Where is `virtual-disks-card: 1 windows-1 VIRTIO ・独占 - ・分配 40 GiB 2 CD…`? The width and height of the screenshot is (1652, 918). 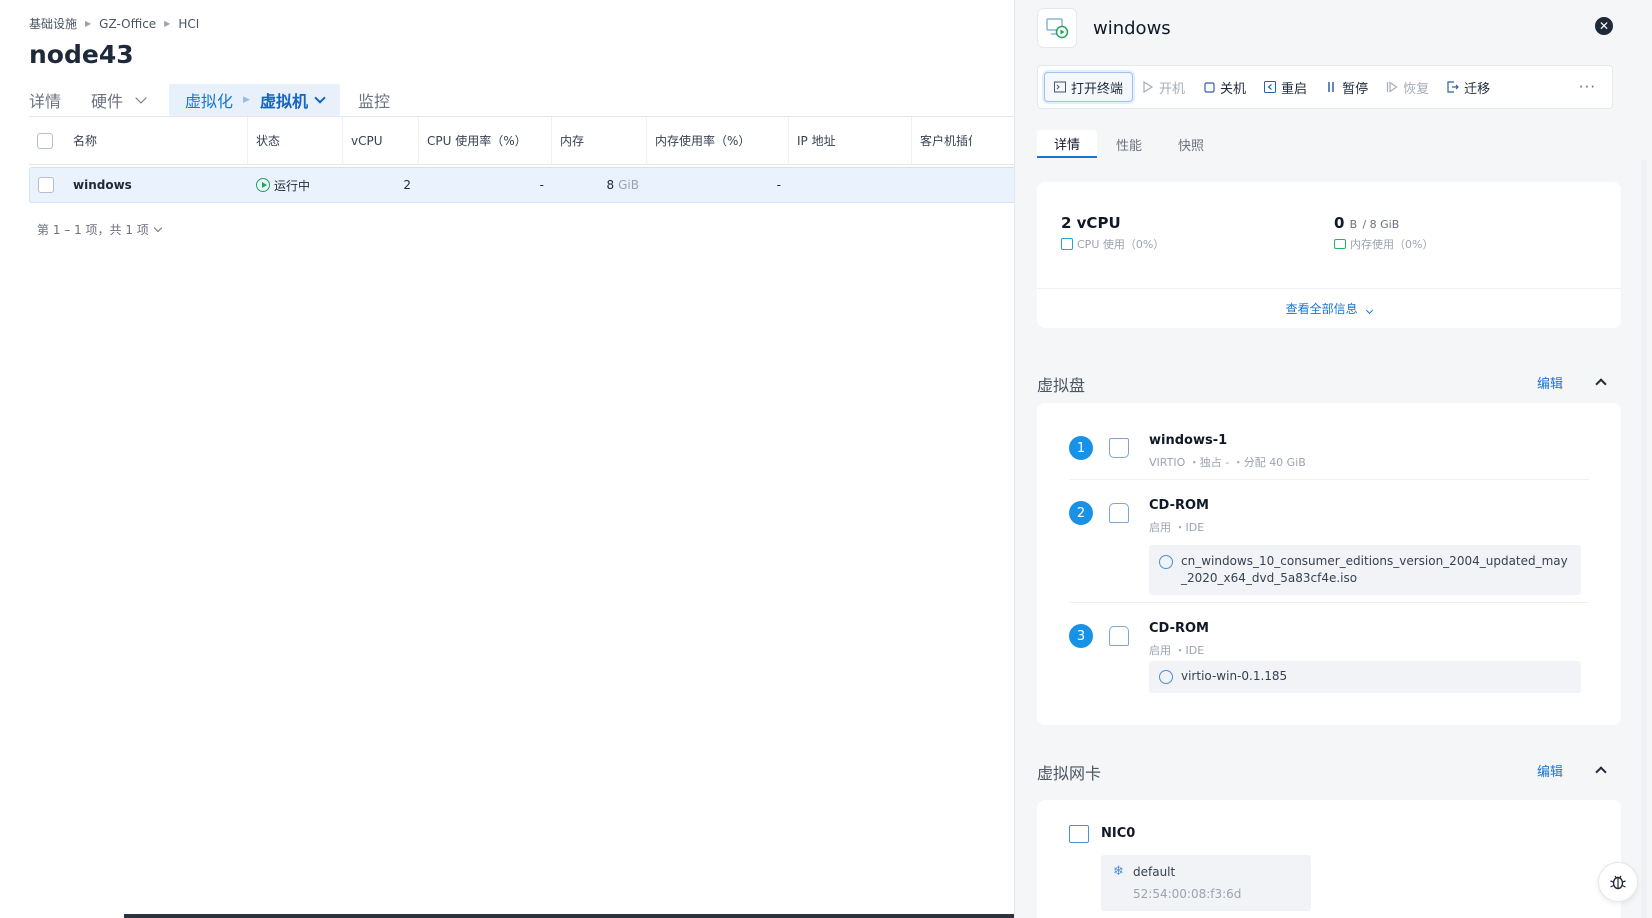
virtual-disks-card: 1 windows-1 VIRTIO ・独占 - ・分配 40 GiB 2 CD… is located at coordinates (1329, 564).